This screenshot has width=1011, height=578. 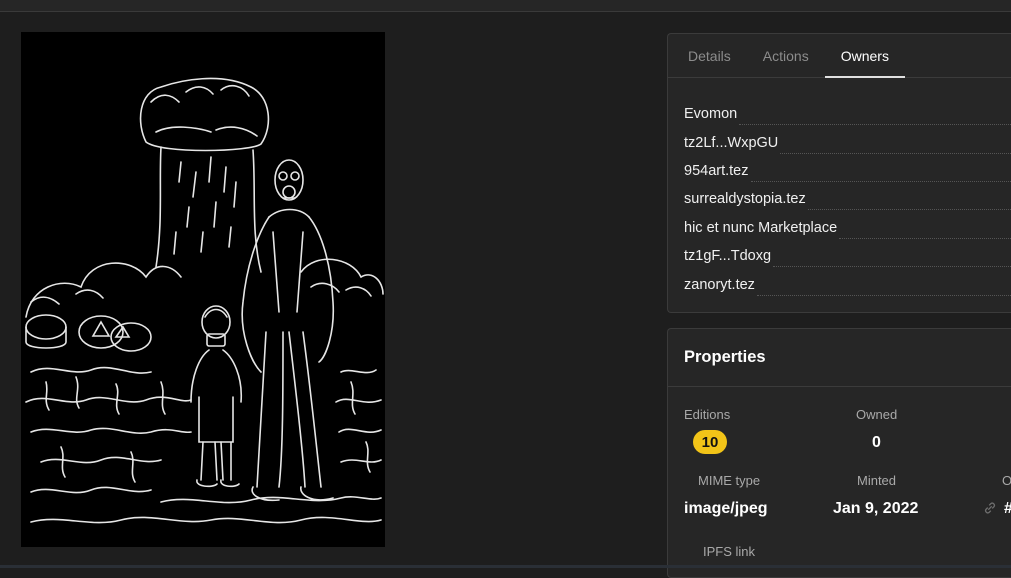 What do you see at coordinates (876, 480) in the screenshot?
I see `minted-label: Minted` at bounding box center [876, 480].